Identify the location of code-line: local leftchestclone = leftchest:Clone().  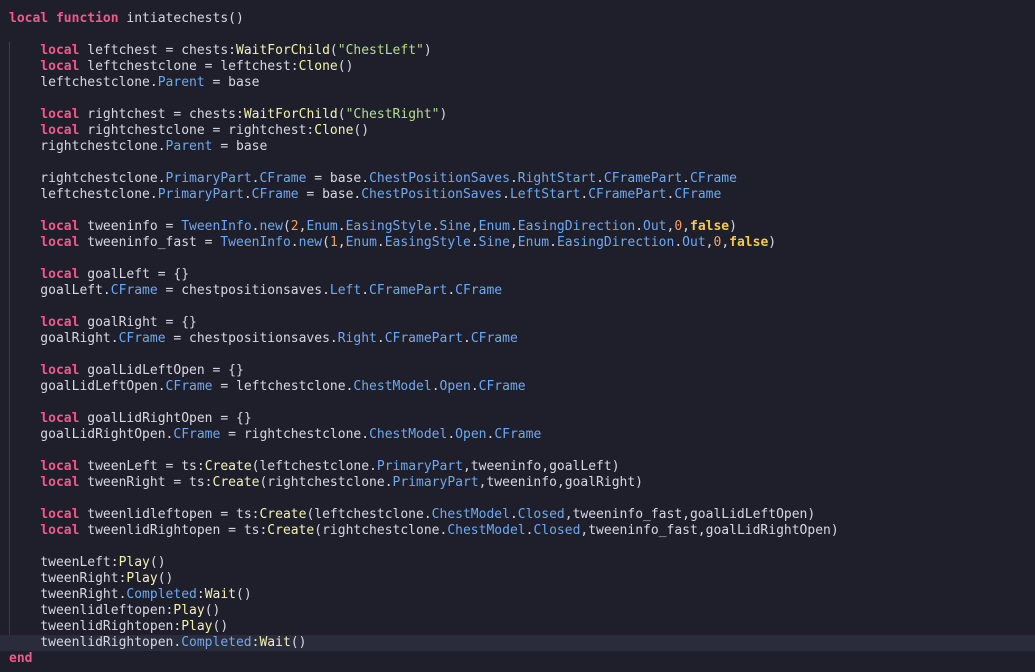
(517, 67).